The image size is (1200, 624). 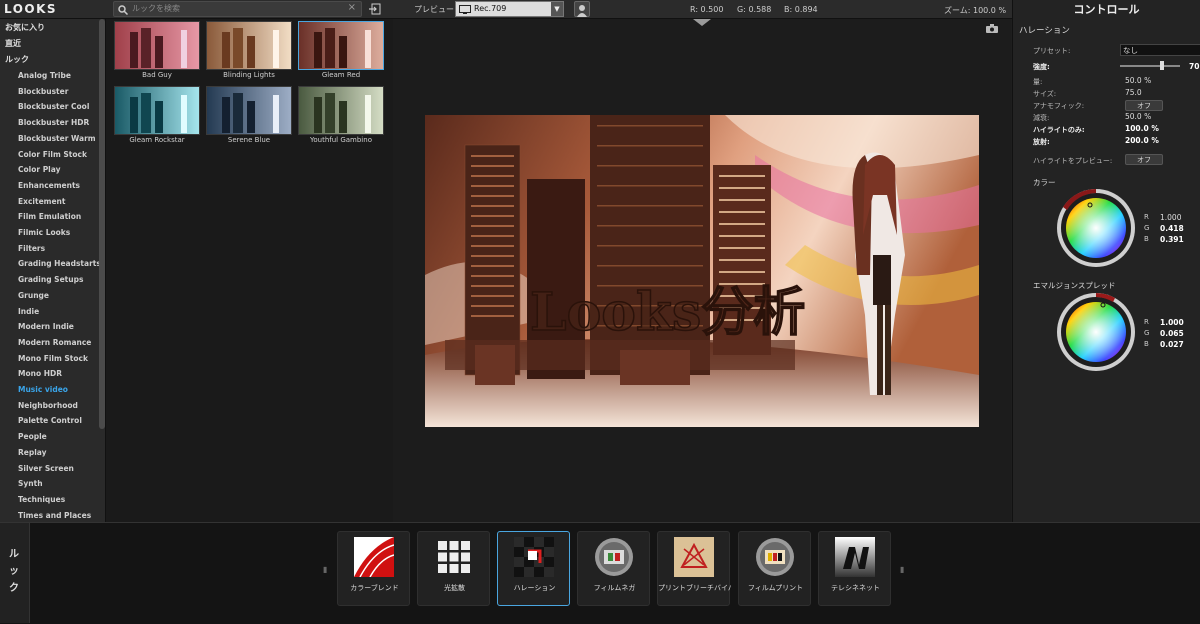 What do you see at coordinates (855, 588) in the screenshot?
I see `tool-label: テレシネネット` at bounding box center [855, 588].